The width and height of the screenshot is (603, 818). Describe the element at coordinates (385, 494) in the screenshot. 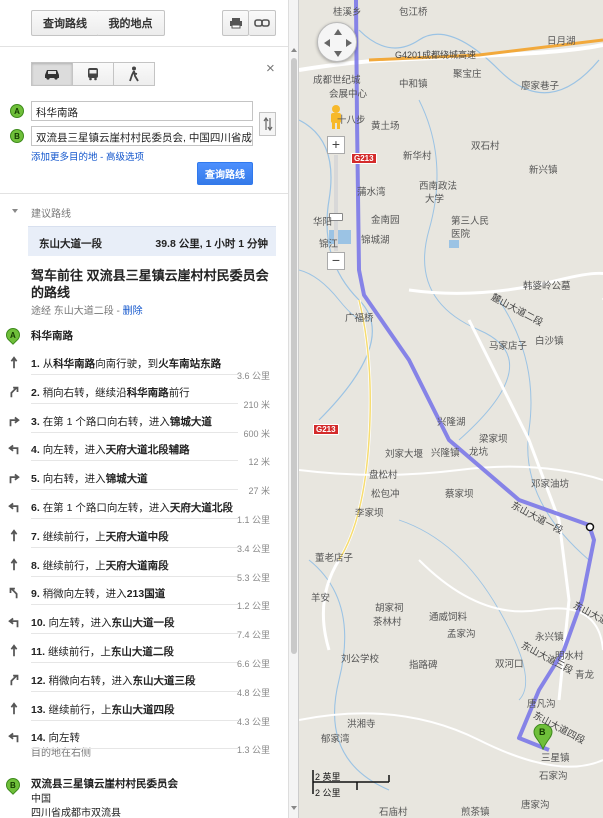

I see `map-label: 松包冲` at that location.